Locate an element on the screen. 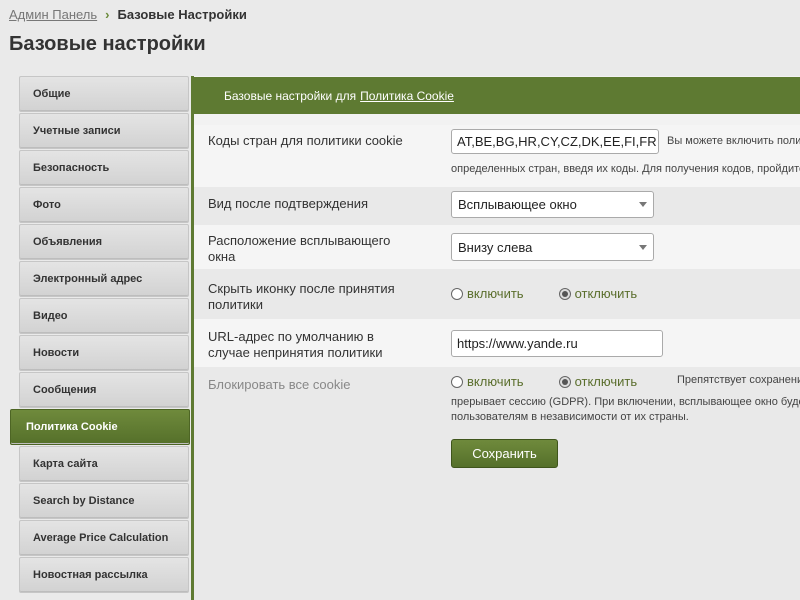 This screenshot has width=800, height=600. panel-header-link: Политика Cookie is located at coordinates (407, 96).